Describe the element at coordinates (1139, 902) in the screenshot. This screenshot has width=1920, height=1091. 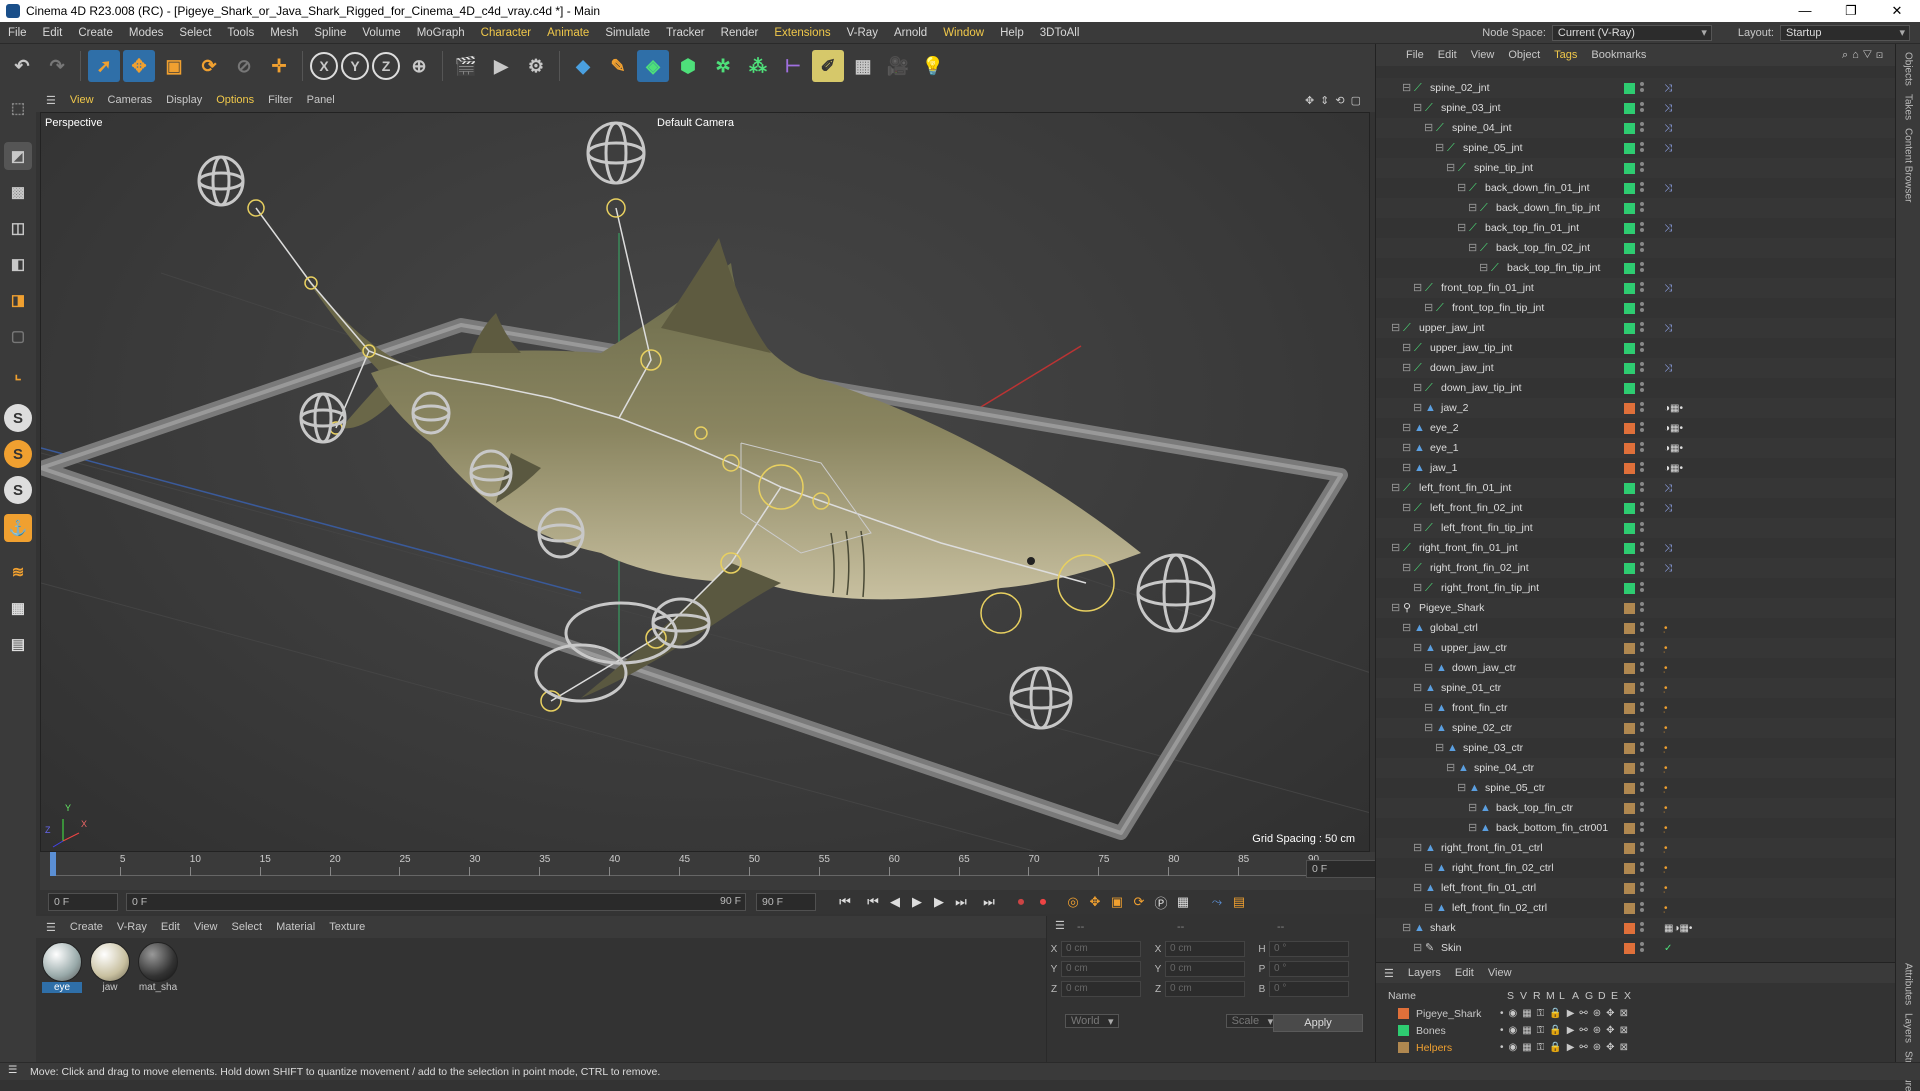
I see `key-rotation-icon: ⟳` at that location.